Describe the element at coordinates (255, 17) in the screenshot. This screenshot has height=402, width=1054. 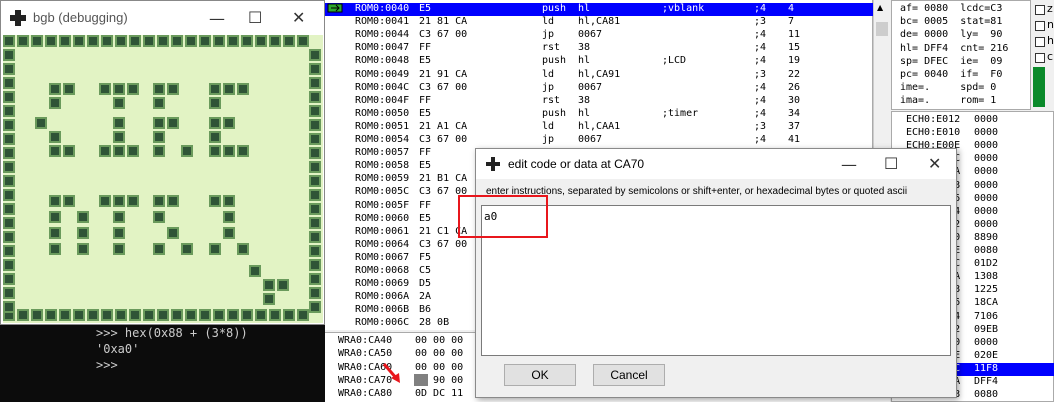
I see `maximize-button: ☐` at that location.